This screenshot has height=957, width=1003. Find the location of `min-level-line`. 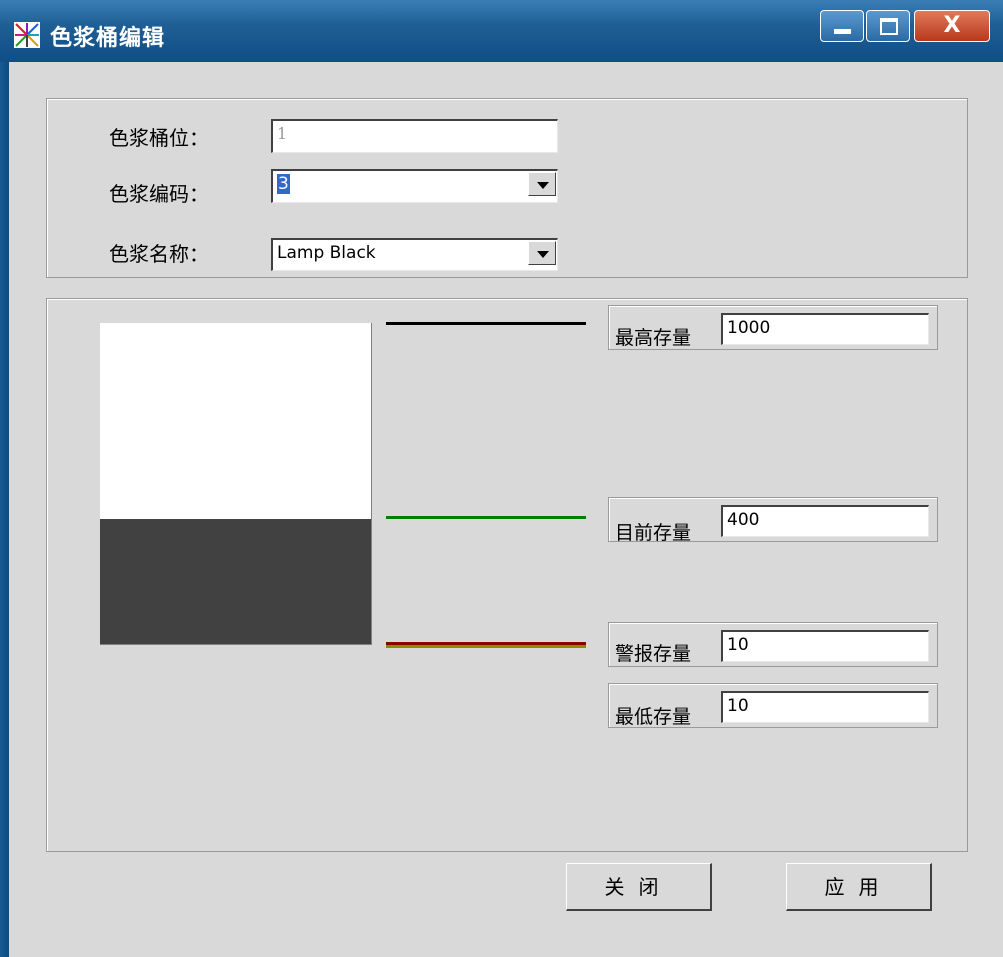

min-level-line is located at coordinates (486, 646).